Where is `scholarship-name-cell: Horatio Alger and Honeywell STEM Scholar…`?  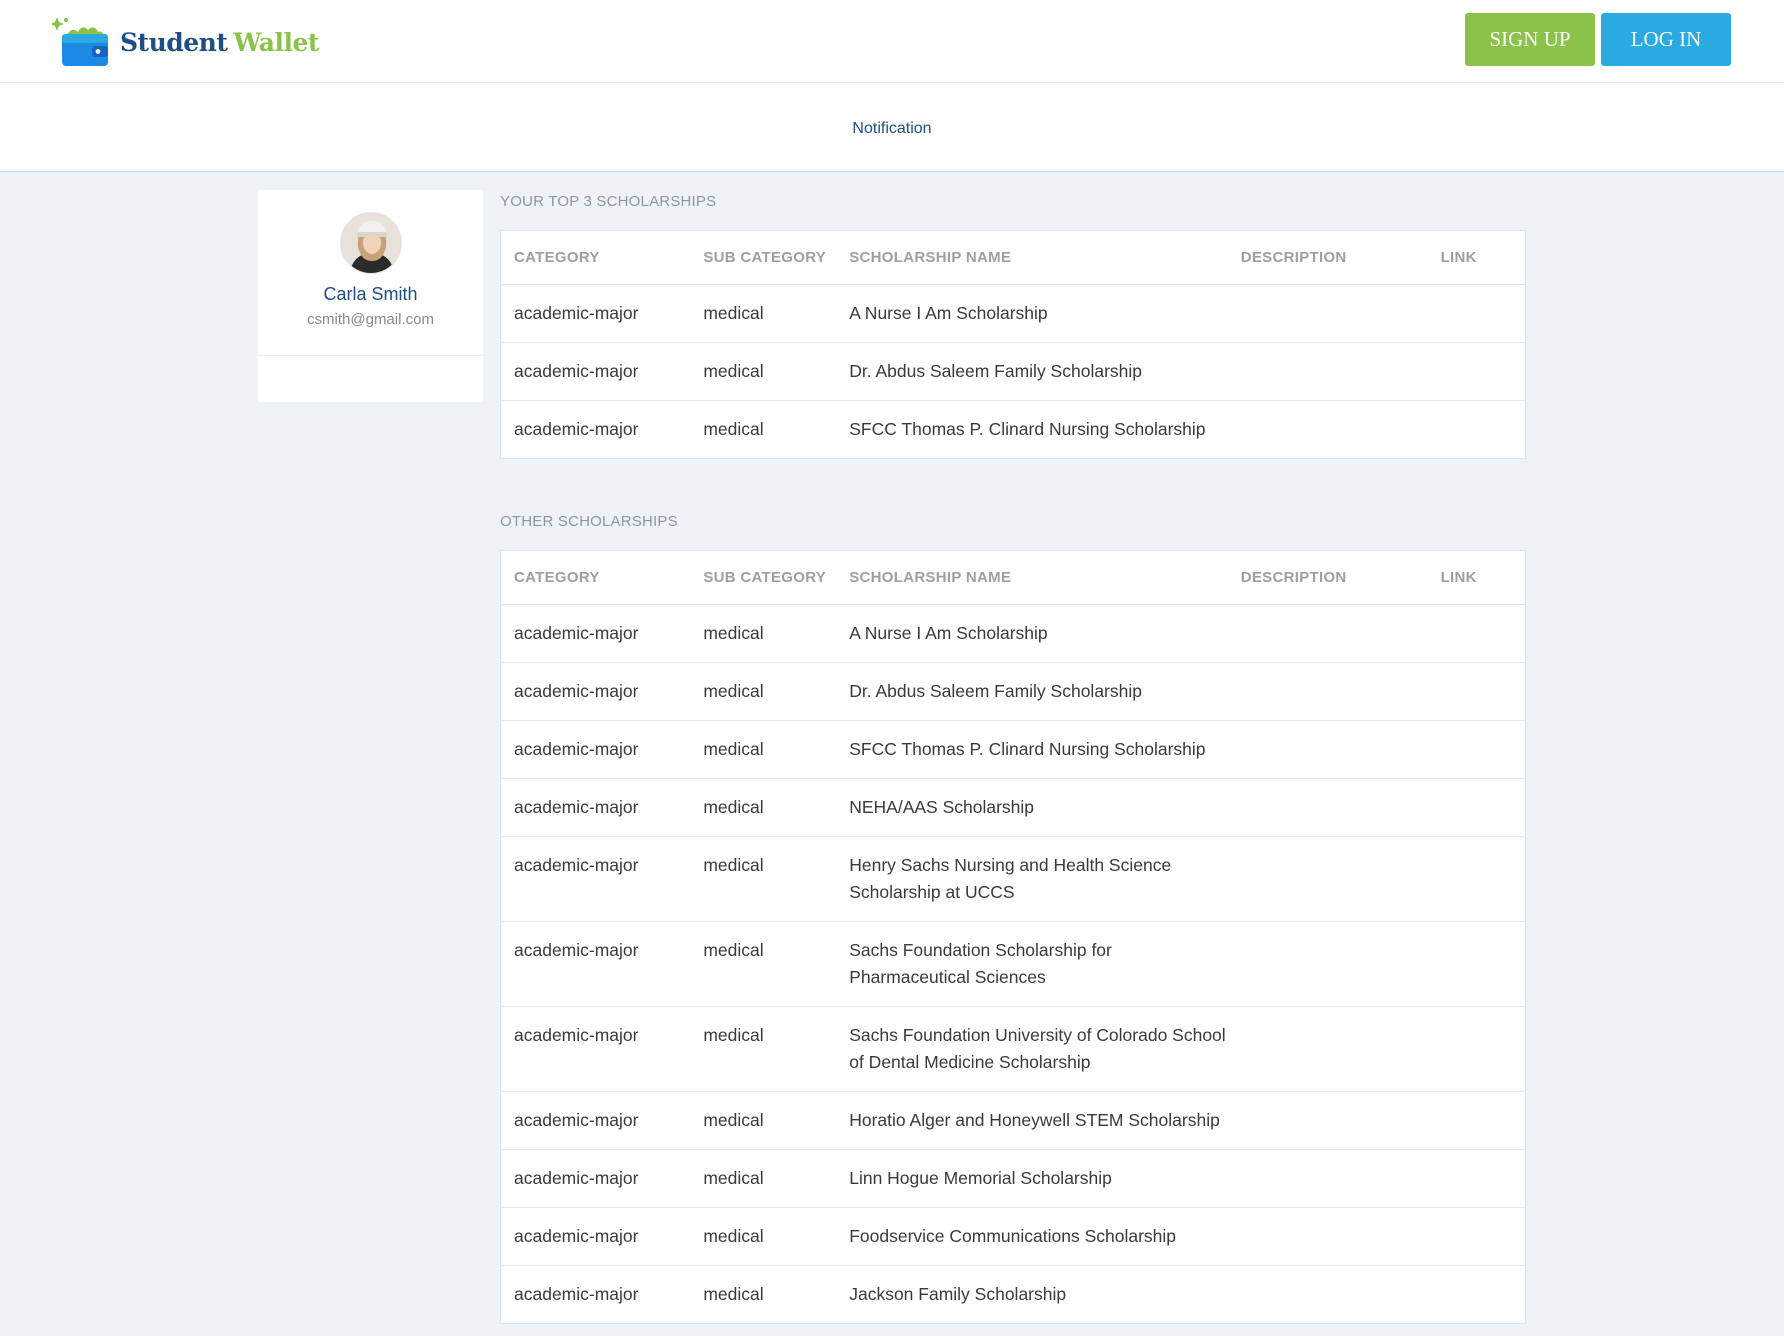 scholarship-name-cell: Horatio Alger and Honeywell STEM Scholar… is located at coordinates (1032, 1120).